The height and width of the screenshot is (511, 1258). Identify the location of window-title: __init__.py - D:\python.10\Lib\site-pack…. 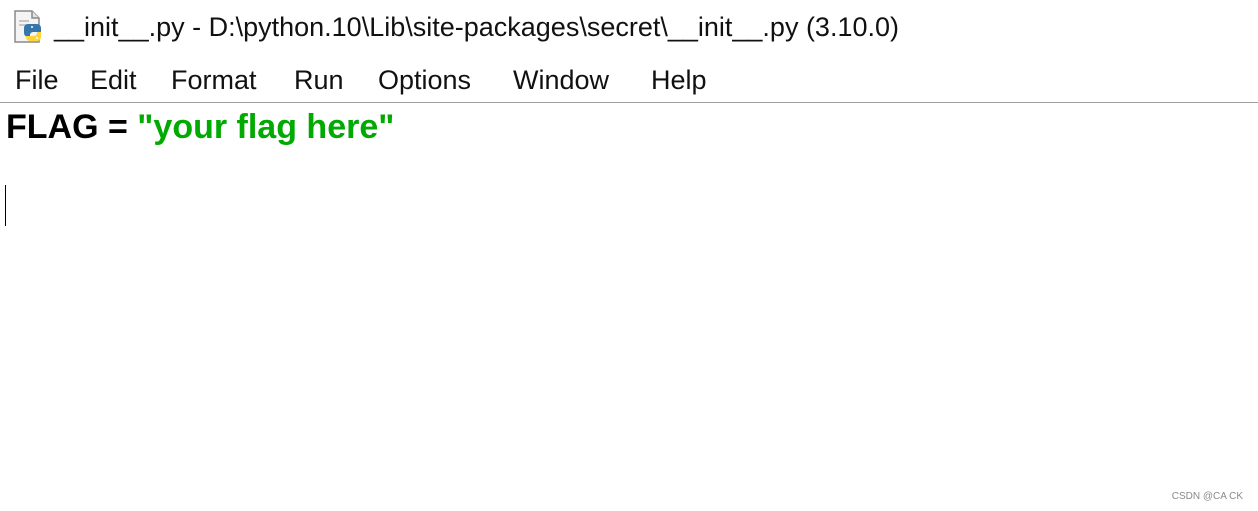
(476, 27).